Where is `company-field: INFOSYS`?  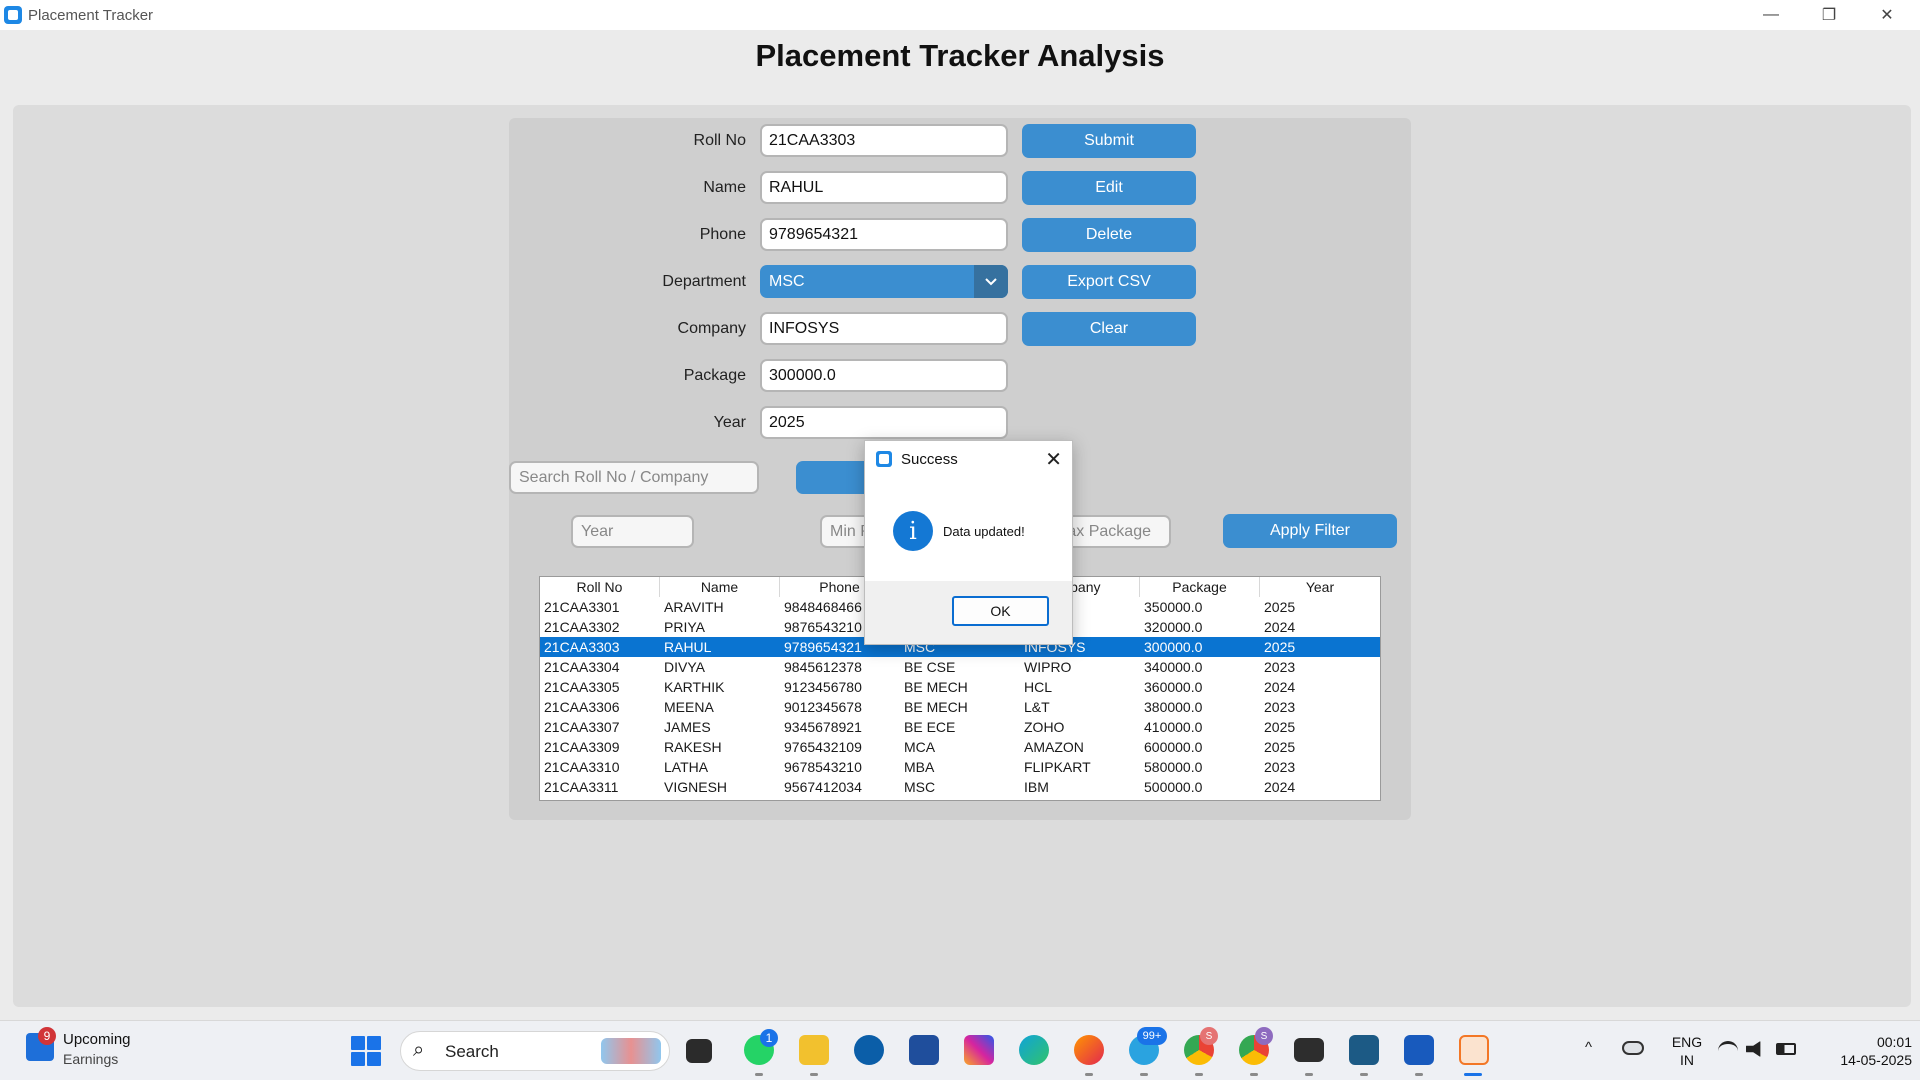
company-field: INFOSYS is located at coordinates (884, 328).